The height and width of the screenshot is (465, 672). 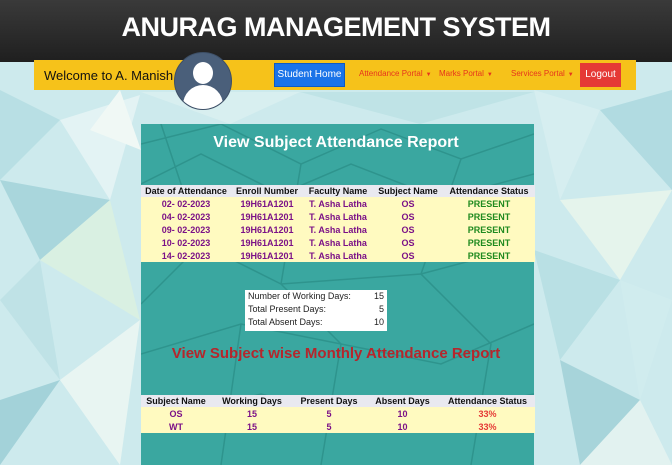 What do you see at coordinates (336, 142) in the screenshot?
I see `attendance-report-title: View Subject Attendance Report` at bounding box center [336, 142].